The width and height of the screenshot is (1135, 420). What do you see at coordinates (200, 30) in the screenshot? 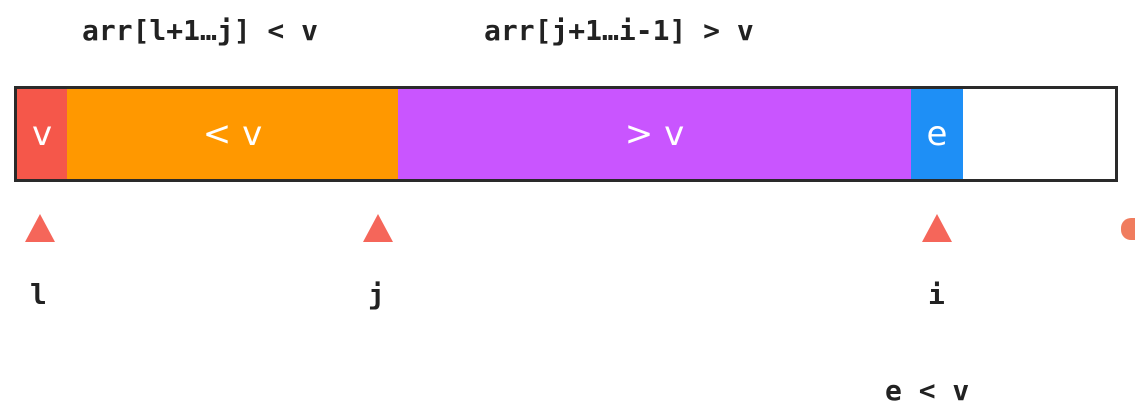
I see `range-label-less: arr[l+1…j] < v` at bounding box center [200, 30].